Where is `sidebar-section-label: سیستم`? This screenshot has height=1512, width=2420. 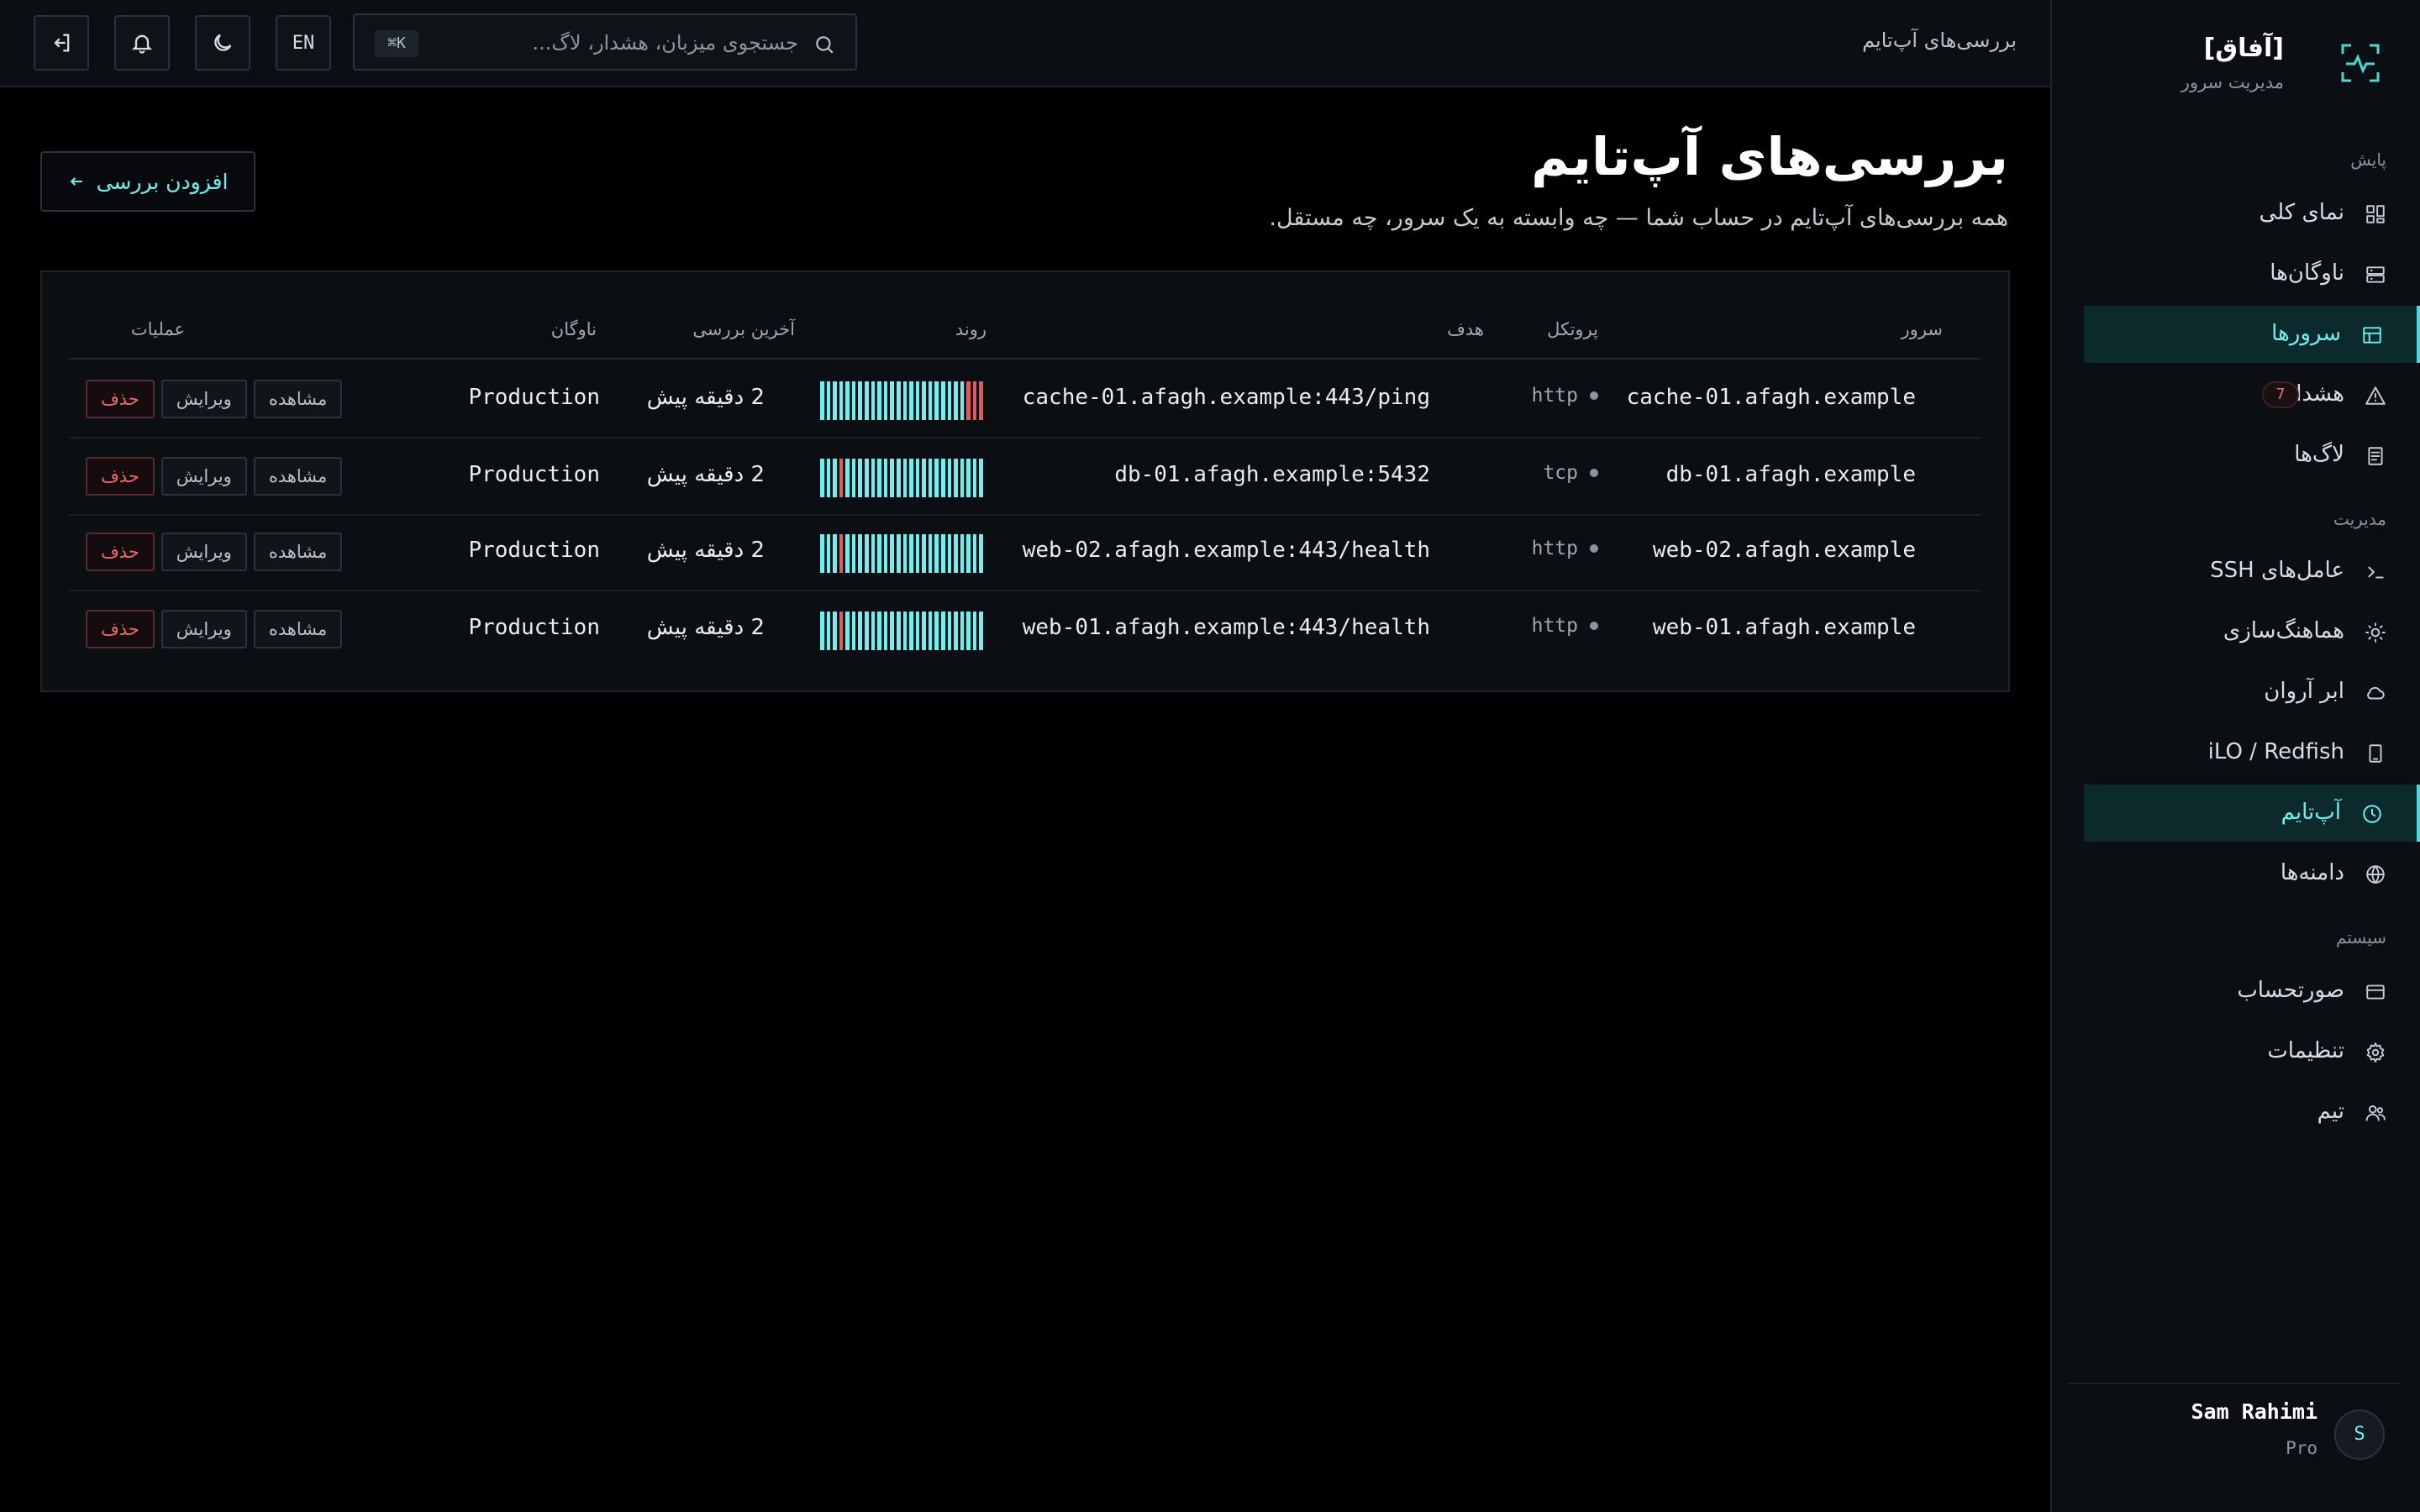 sidebar-section-label: سیستم is located at coordinates (2361, 937).